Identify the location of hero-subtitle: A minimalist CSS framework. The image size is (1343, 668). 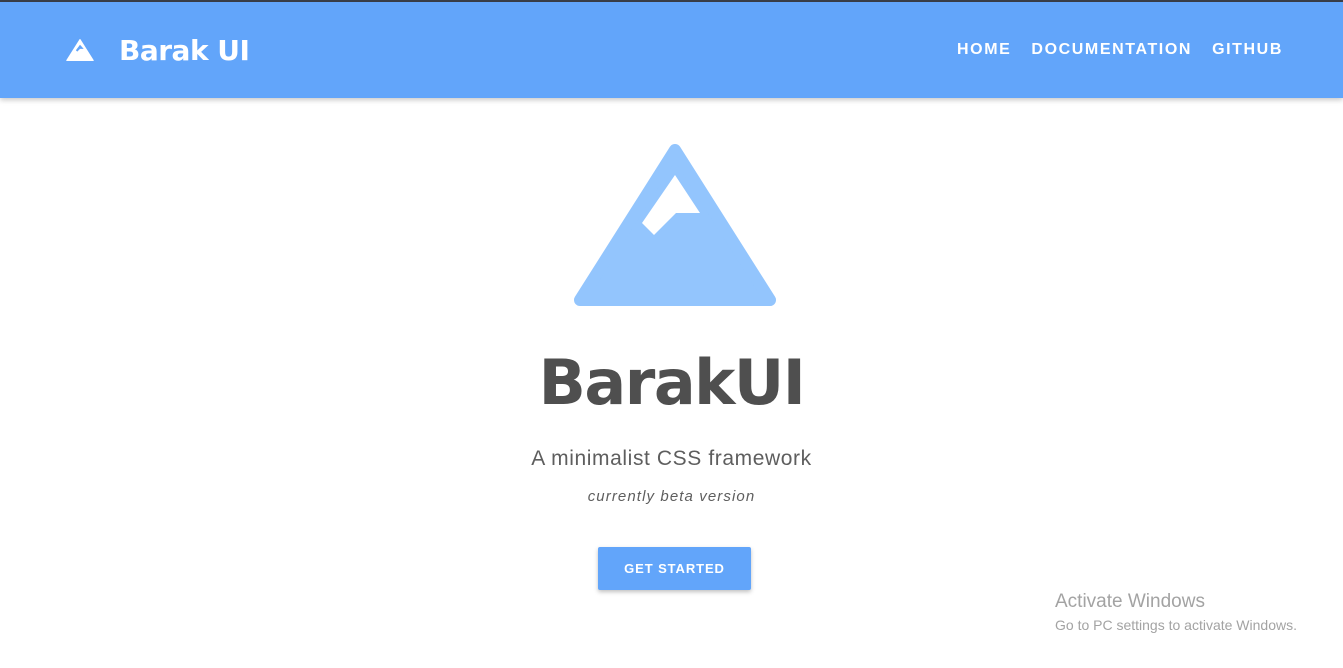
(671, 458).